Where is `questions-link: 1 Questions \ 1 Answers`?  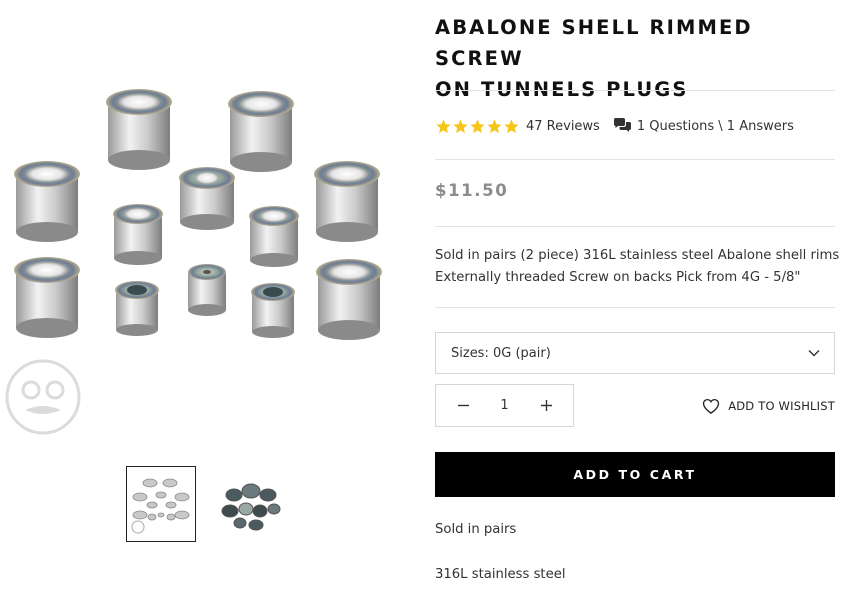 questions-link: 1 Questions \ 1 Answers is located at coordinates (703, 126).